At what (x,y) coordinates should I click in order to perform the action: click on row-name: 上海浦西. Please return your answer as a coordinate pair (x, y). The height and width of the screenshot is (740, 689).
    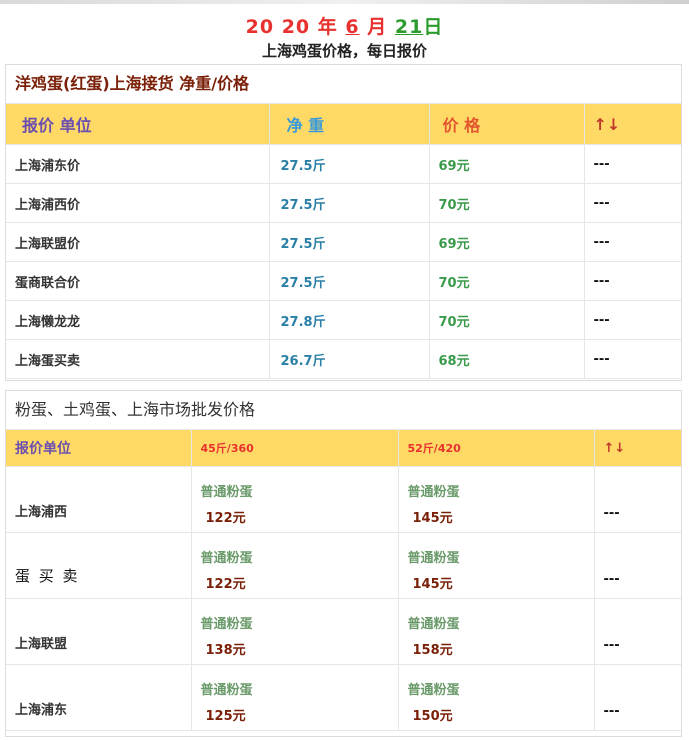
    Looking at the image, I should click on (41, 512).